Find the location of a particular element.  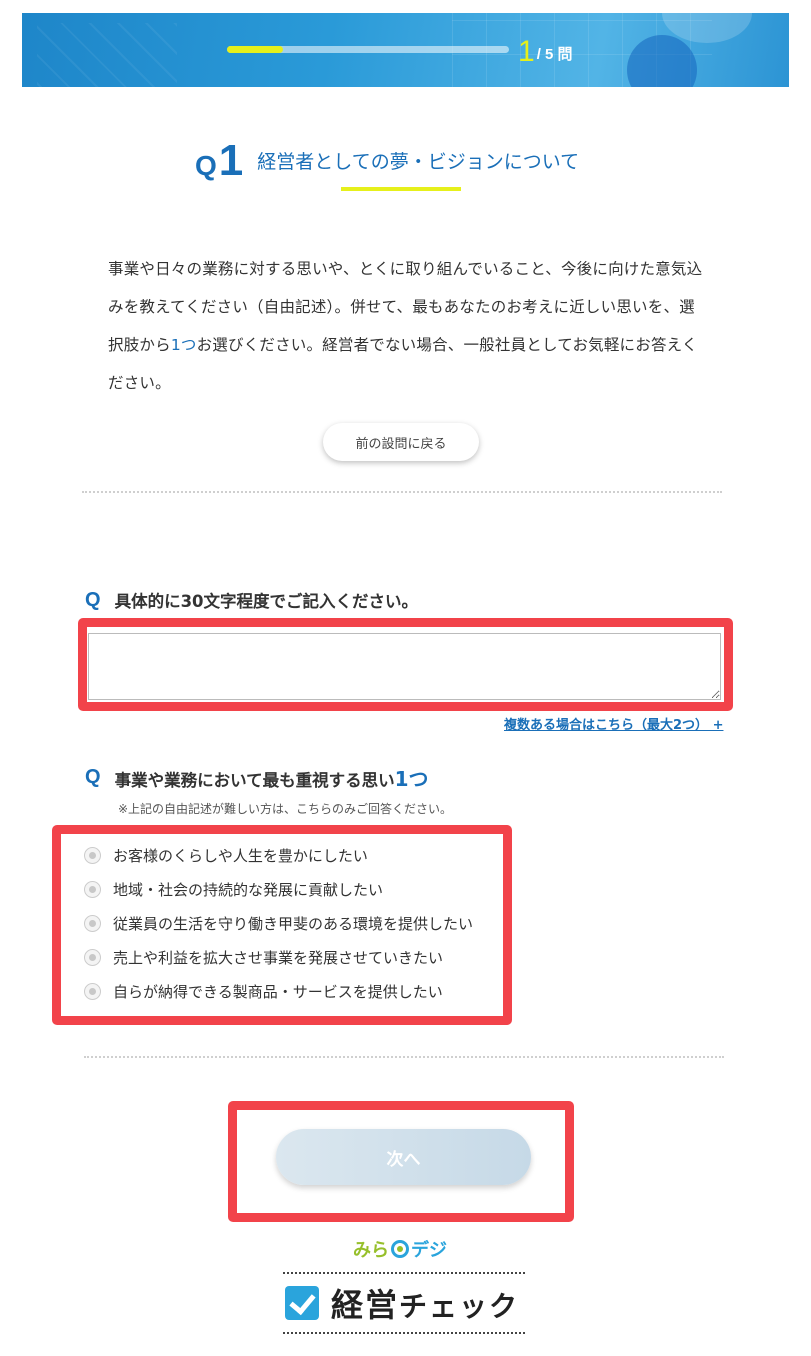

question-number: 1 is located at coordinates (231, 160).